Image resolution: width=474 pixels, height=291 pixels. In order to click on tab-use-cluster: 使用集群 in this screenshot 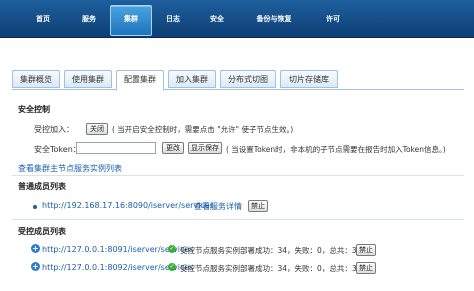, I will do `click(88, 79)`.